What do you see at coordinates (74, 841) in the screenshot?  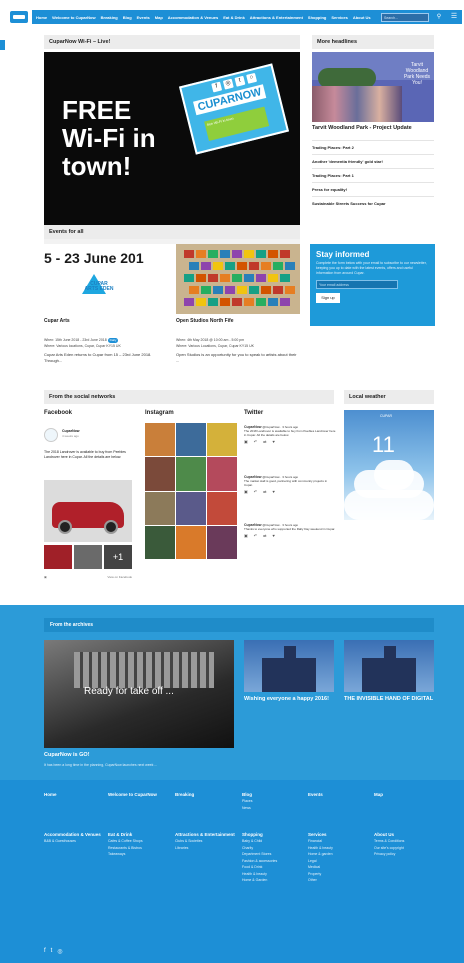 I see `footer-link: B&B & Guesthouses` at bounding box center [74, 841].